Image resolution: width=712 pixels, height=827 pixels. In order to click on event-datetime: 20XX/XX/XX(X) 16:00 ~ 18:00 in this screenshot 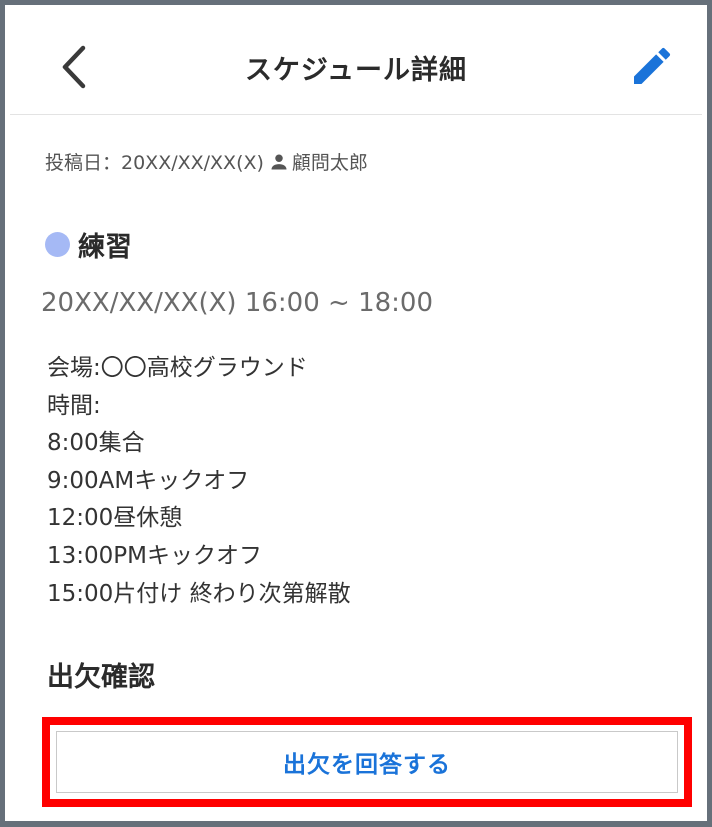, I will do `click(237, 303)`.